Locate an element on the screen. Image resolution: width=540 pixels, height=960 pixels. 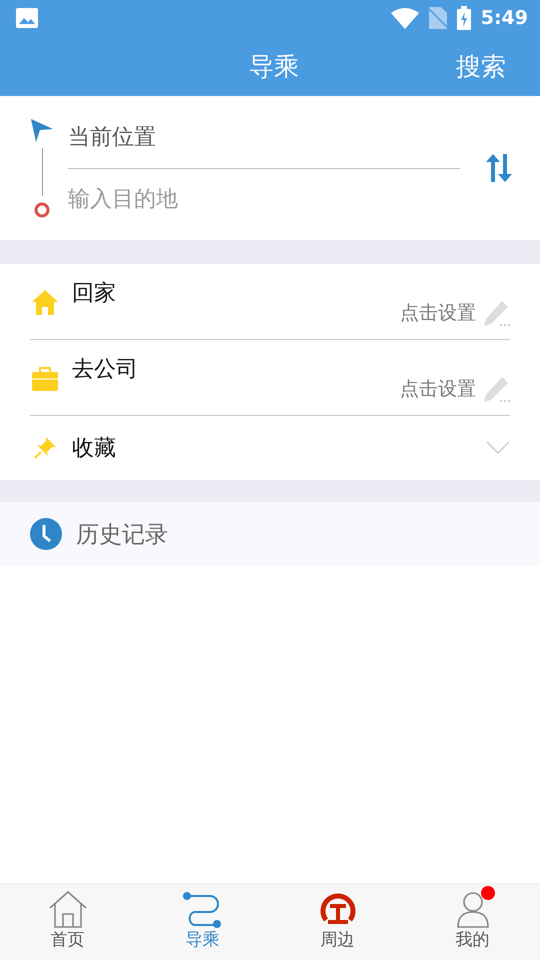
tab: 我的 is located at coordinates (472, 922).